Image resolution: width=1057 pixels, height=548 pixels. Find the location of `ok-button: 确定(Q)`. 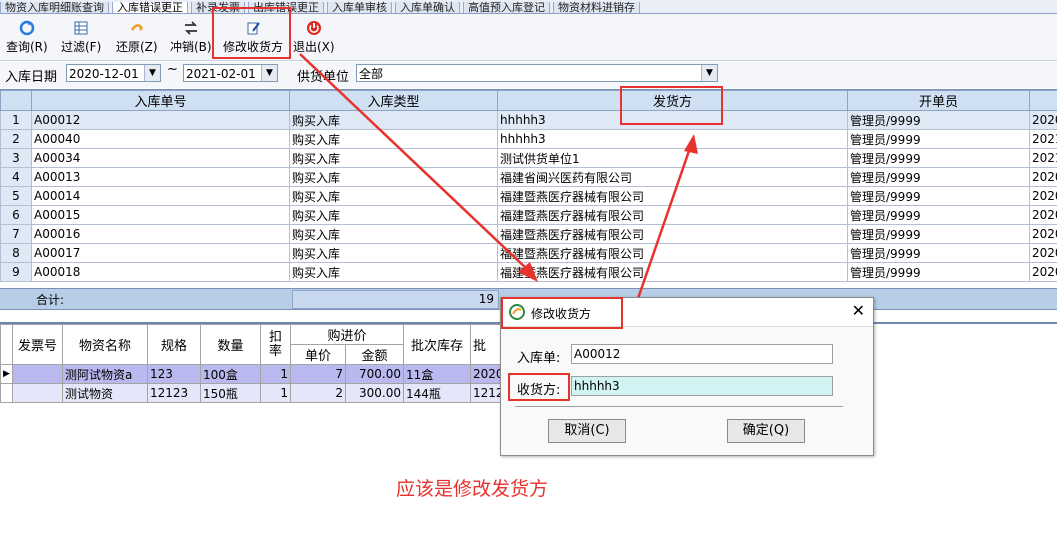

ok-button: 确定(Q) is located at coordinates (766, 431).